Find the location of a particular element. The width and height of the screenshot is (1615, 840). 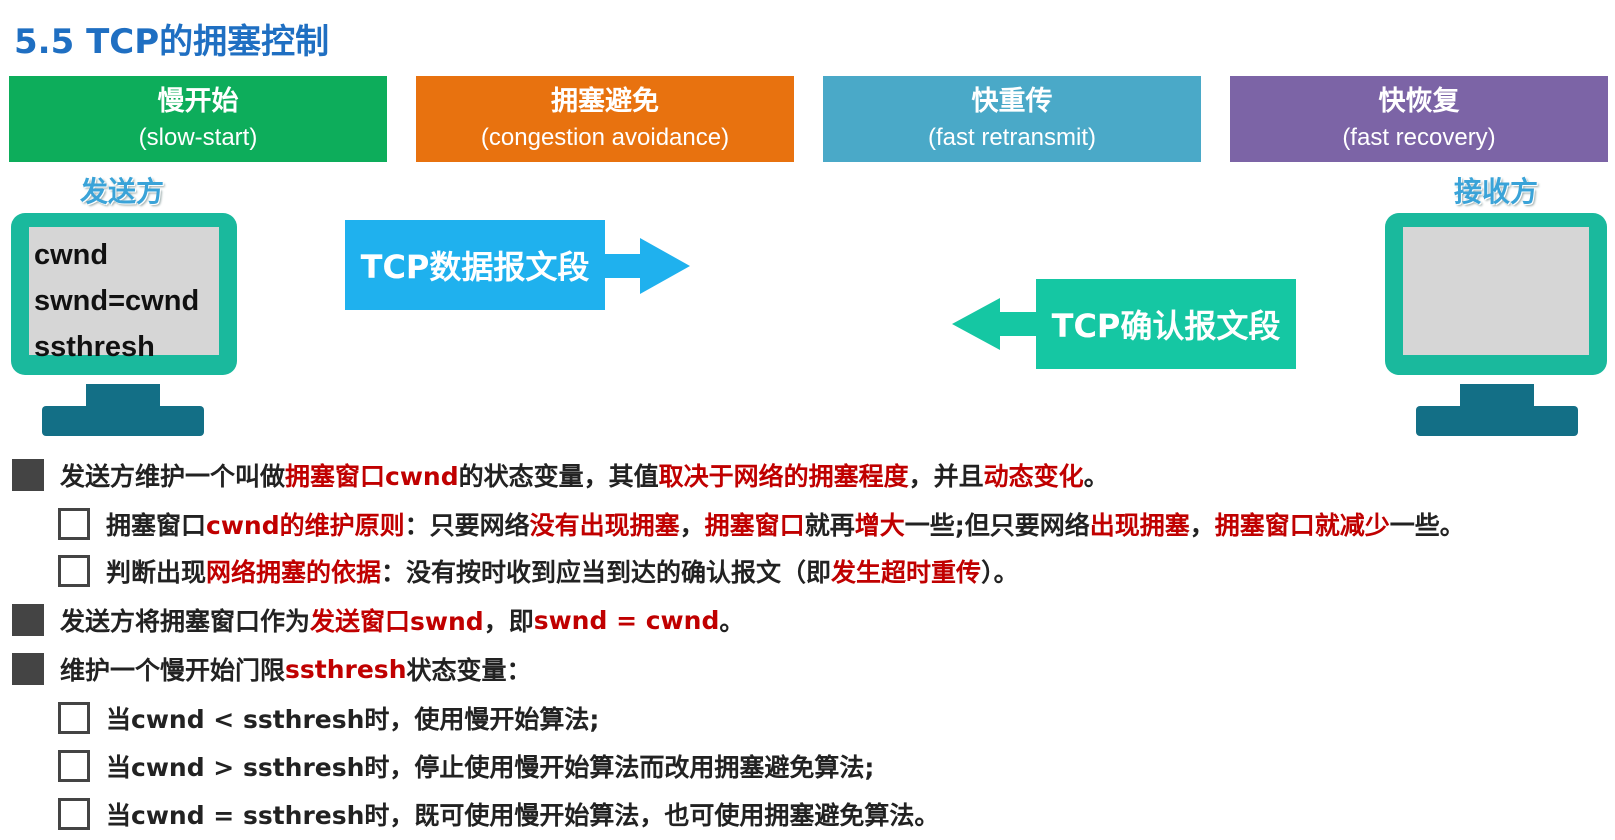

sub-bullet-less-than: 当cwnd < ssthresh时，使用慢开始算法; is located at coordinates (328, 718).